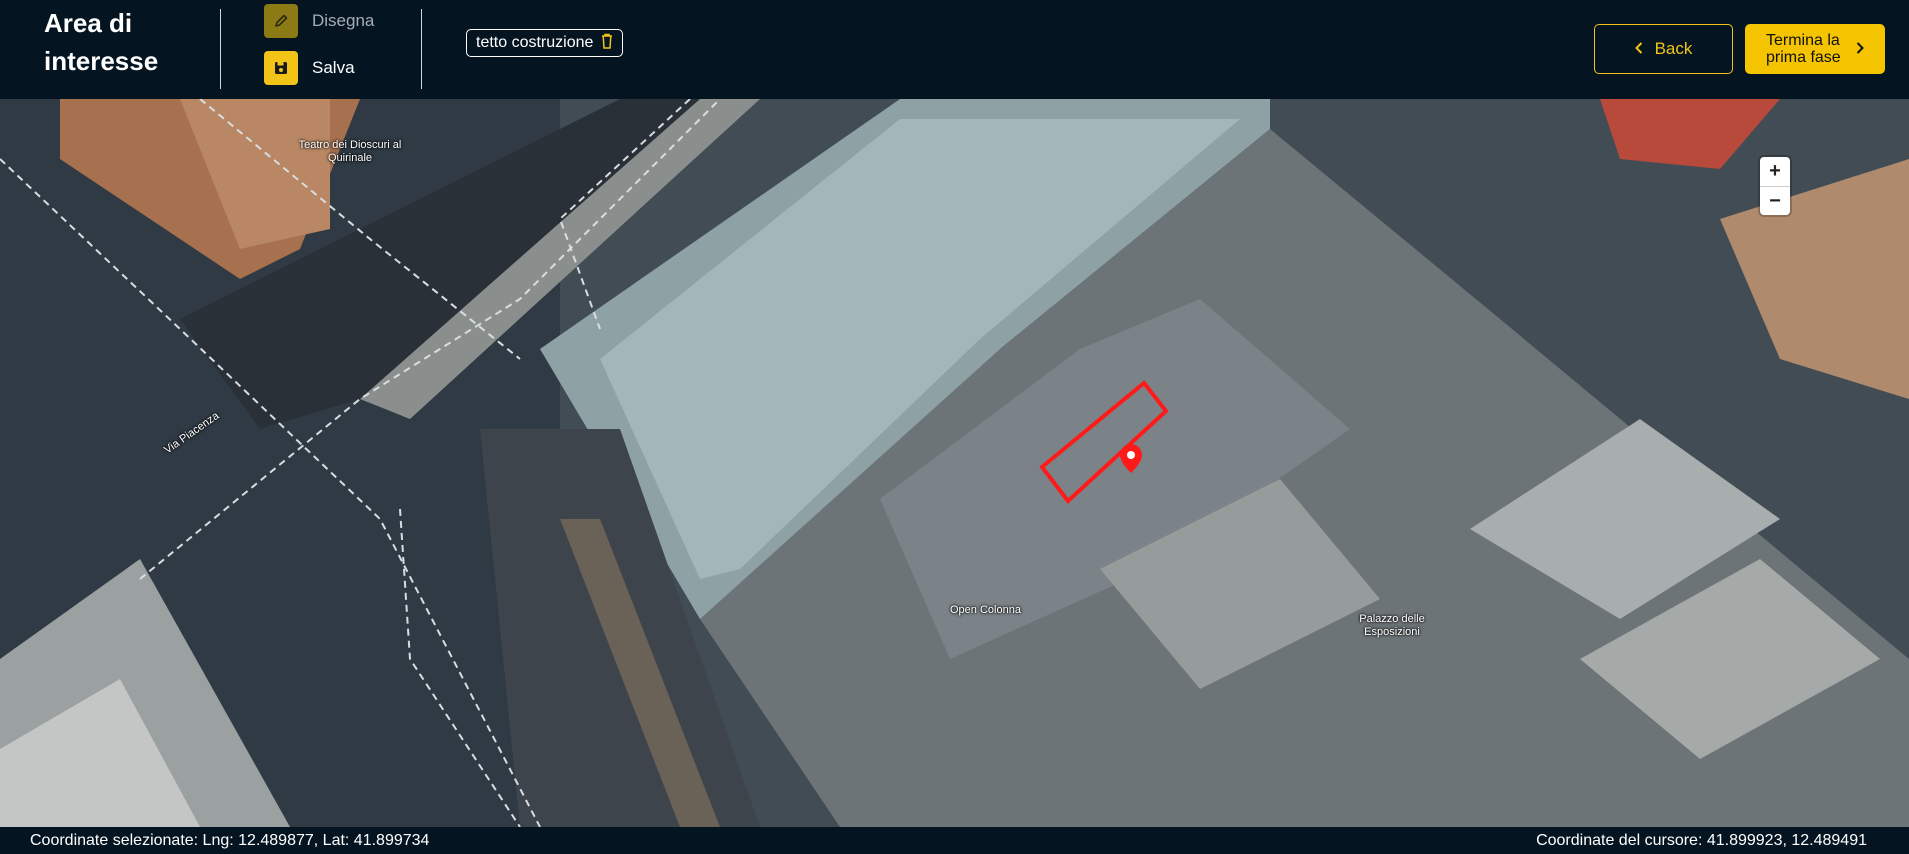 The height and width of the screenshot is (854, 1909). I want to click on draw-tool-button: Disegna, so click(319, 21).